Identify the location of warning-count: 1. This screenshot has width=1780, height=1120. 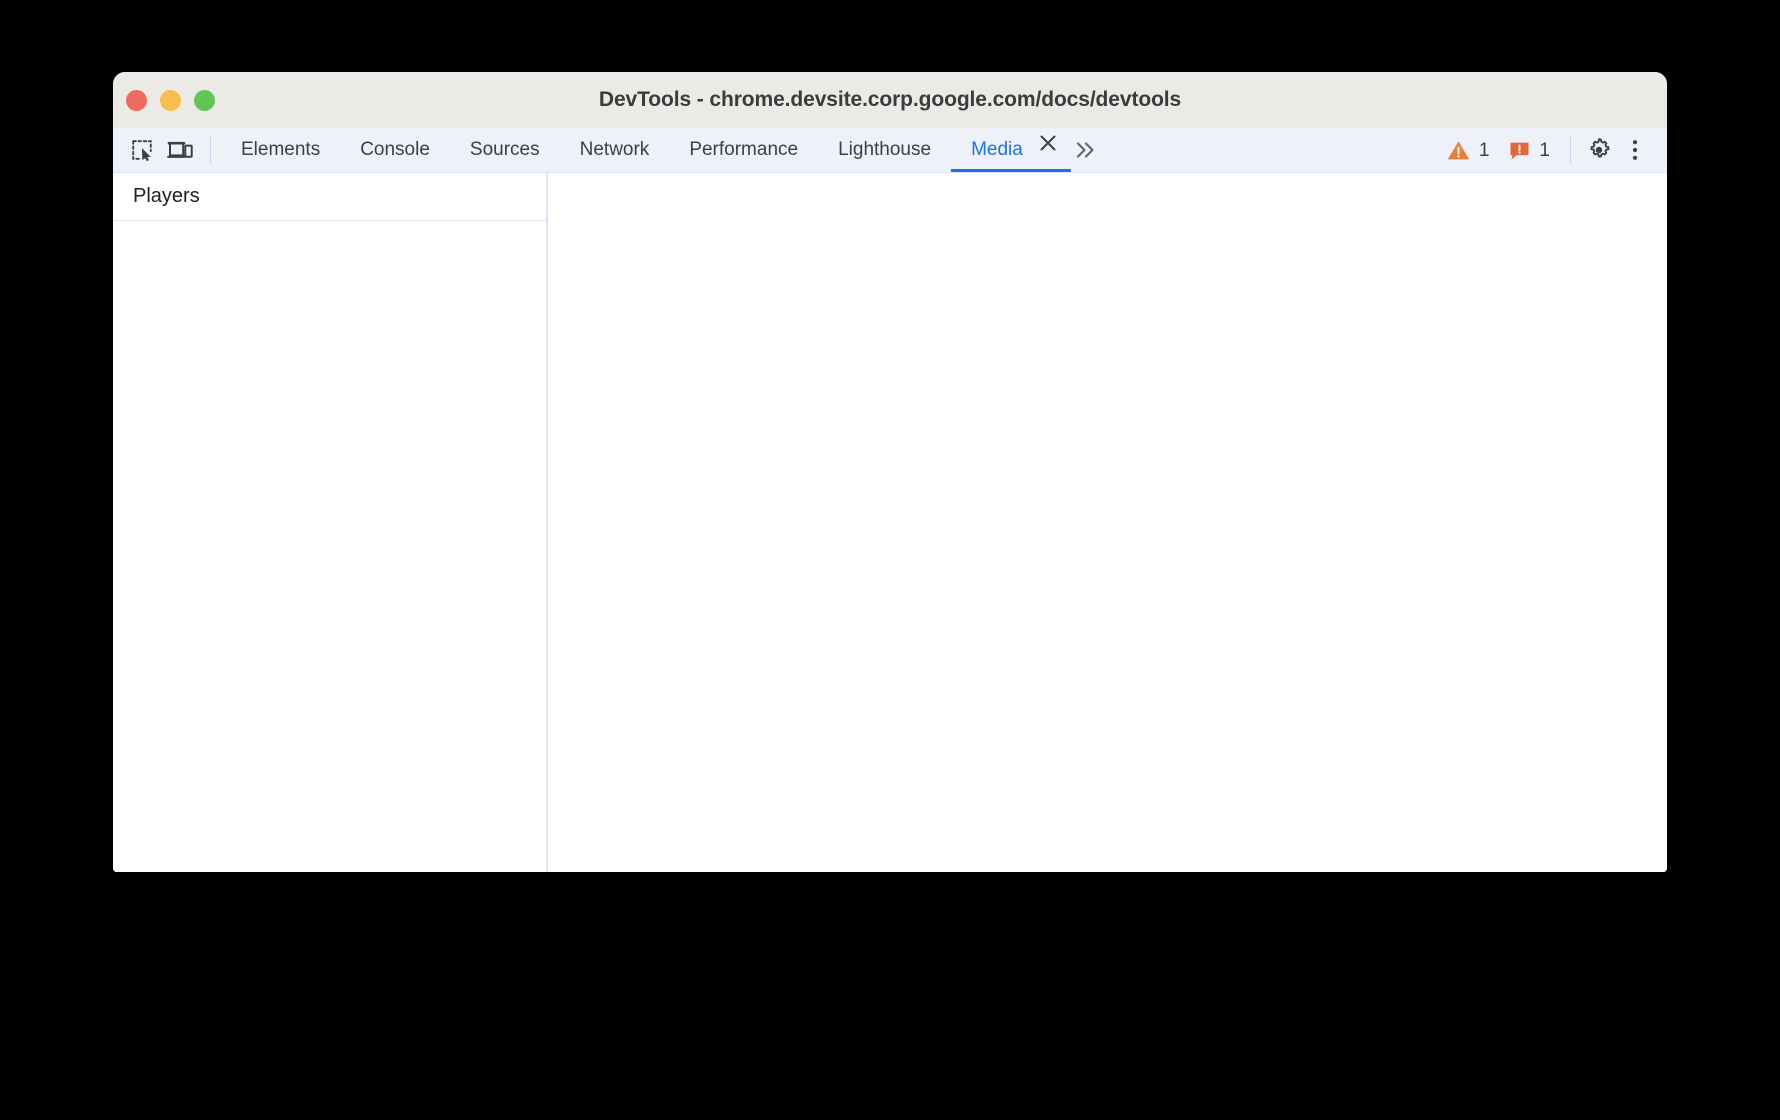
(1484, 150).